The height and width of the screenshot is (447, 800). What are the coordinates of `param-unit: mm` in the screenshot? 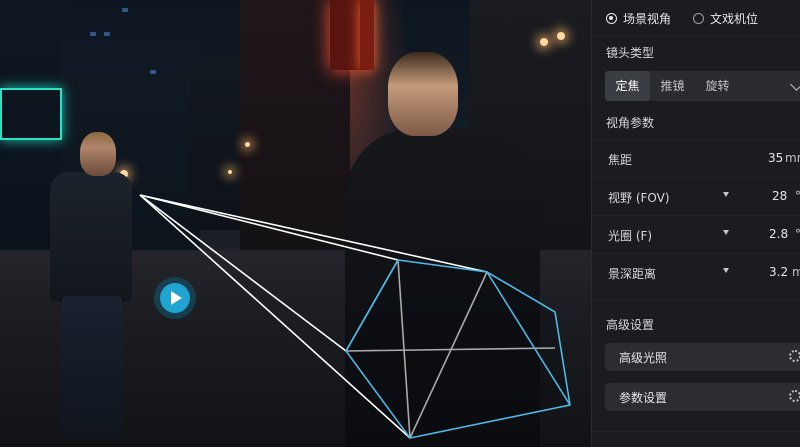 It's located at (792, 158).